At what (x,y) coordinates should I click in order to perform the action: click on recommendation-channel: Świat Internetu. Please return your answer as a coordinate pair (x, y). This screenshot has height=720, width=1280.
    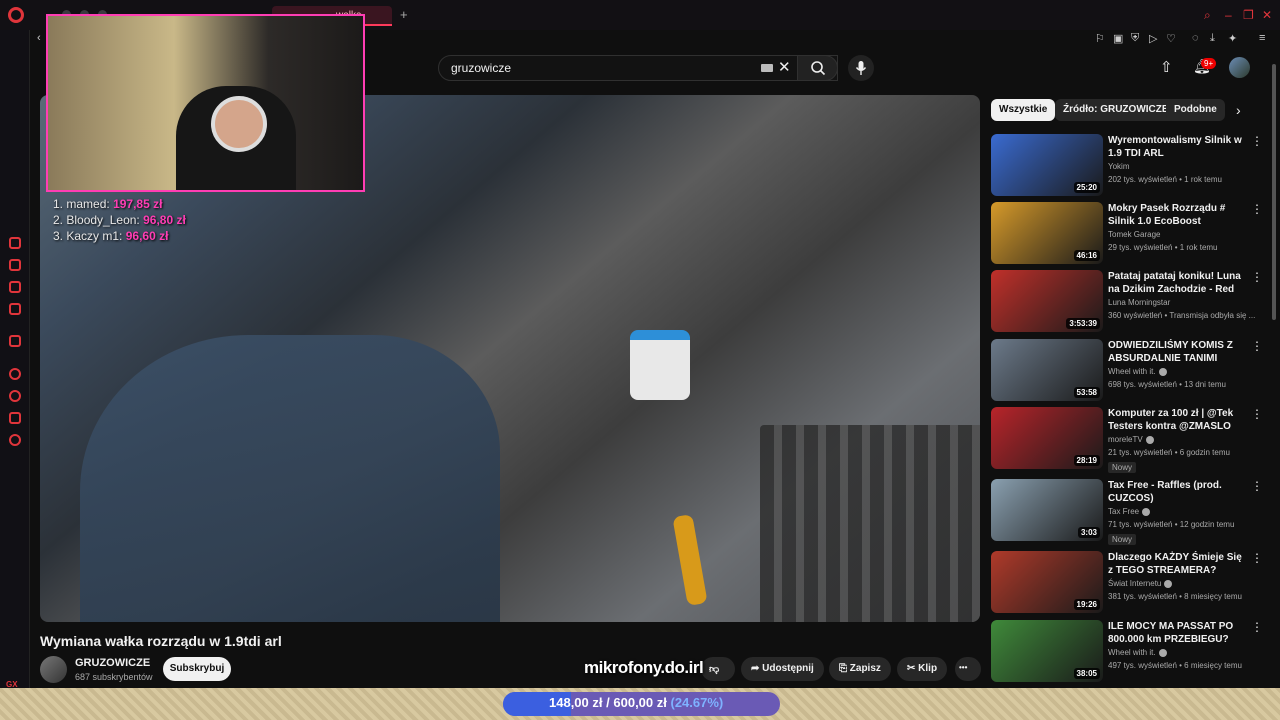
    Looking at the image, I should click on (1134, 583).